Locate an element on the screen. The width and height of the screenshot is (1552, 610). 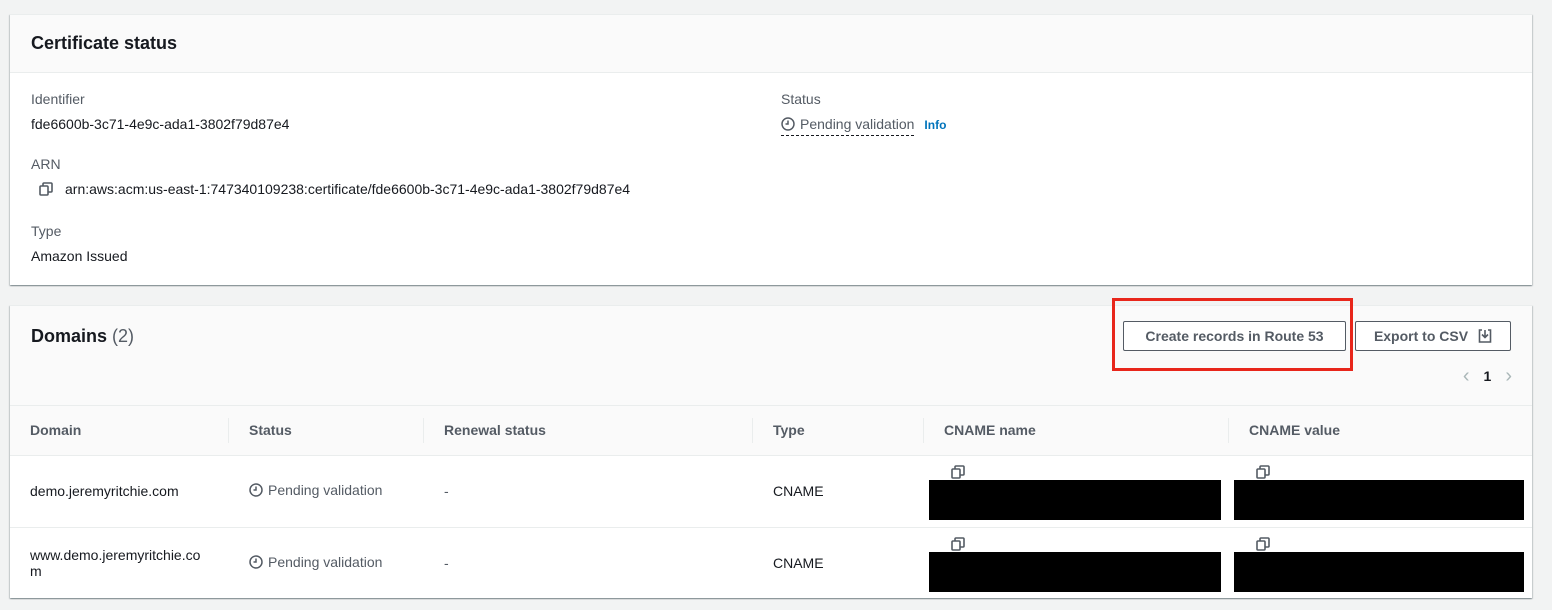
certificate-status-title: Certificate status is located at coordinates (104, 43).